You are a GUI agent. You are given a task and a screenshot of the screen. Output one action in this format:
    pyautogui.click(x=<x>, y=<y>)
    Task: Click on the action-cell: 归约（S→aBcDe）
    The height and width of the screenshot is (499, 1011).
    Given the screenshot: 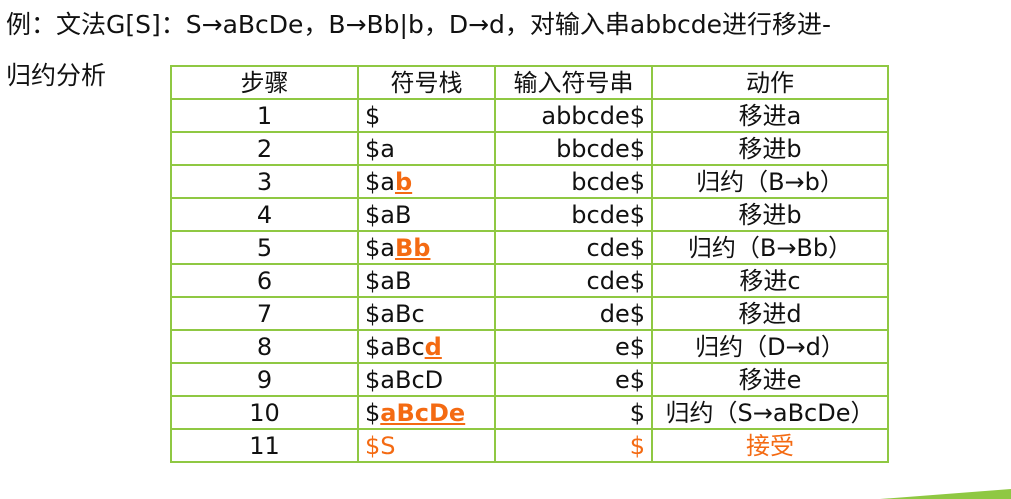 What is the action you would take?
    pyautogui.click(x=770, y=412)
    